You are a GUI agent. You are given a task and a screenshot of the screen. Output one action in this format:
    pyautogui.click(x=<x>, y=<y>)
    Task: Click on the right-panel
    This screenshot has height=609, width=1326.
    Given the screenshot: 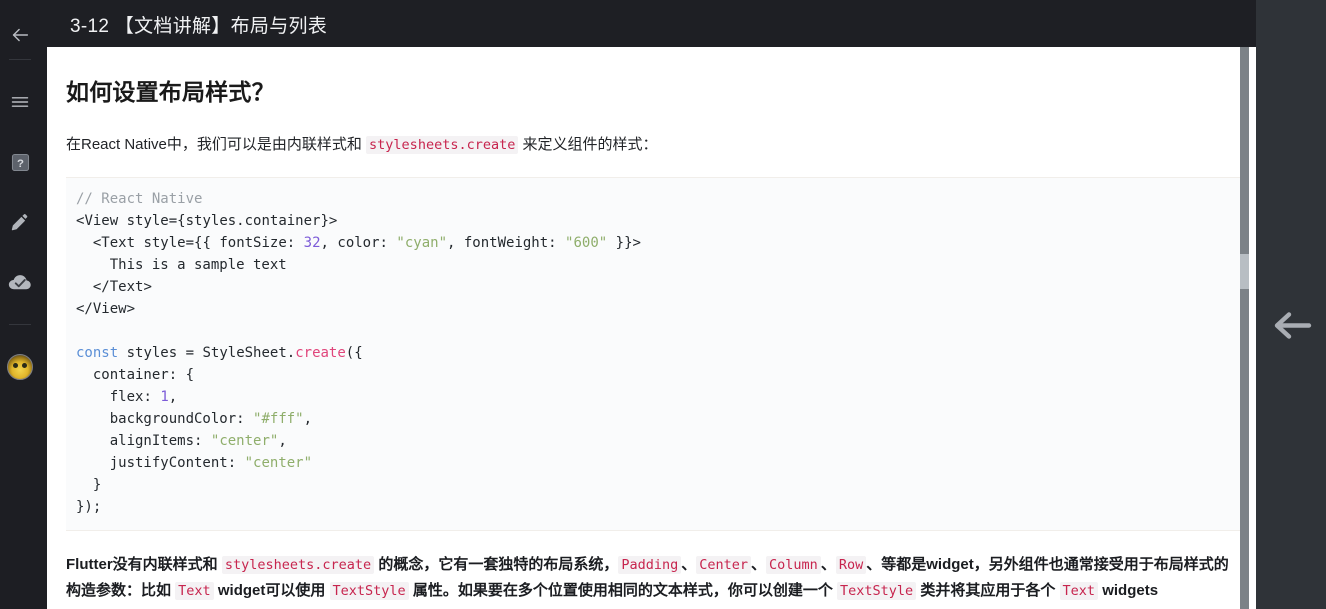 What is the action you would take?
    pyautogui.click(x=1291, y=304)
    